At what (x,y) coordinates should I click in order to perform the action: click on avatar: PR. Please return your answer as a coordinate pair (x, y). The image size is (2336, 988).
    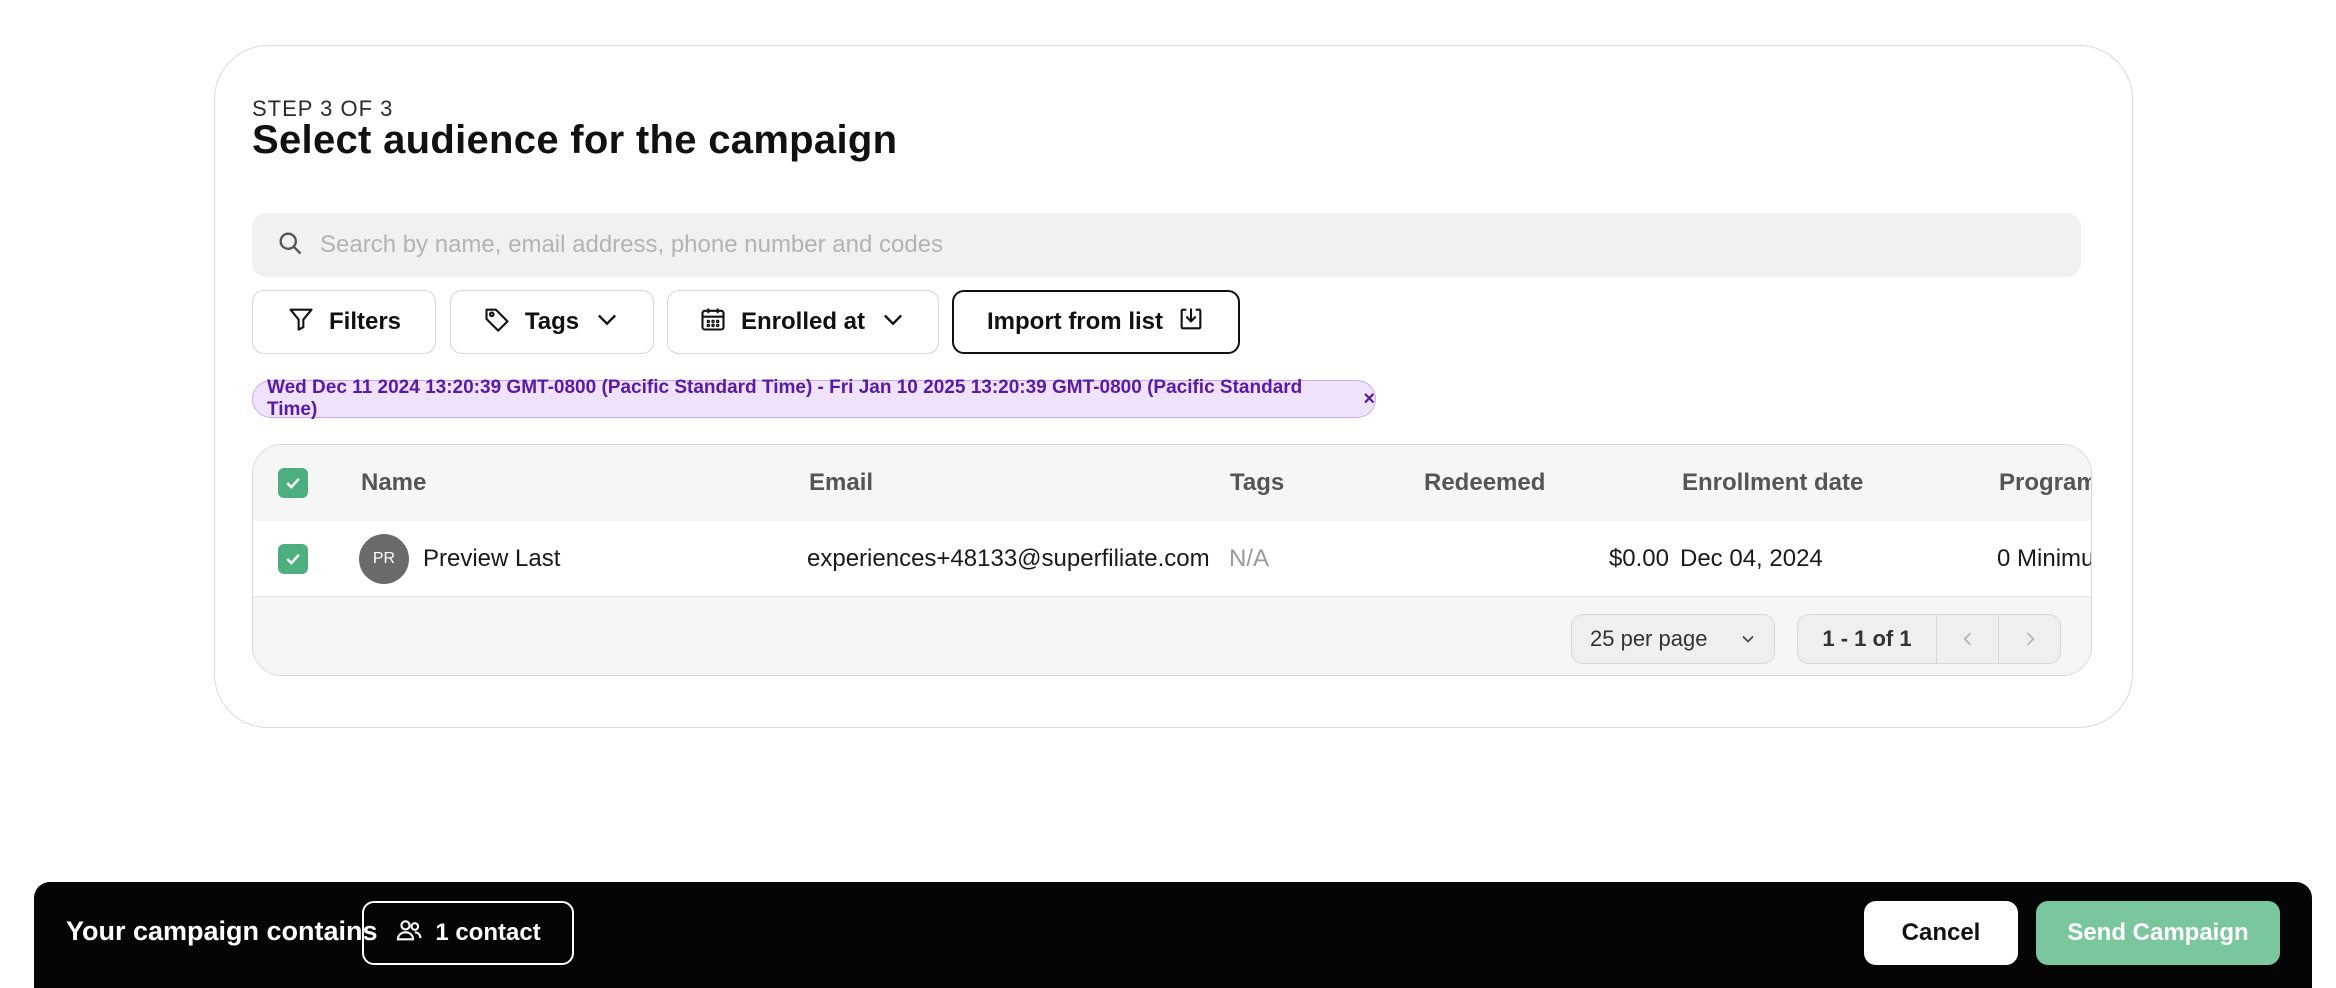
    Looking at the image, I should click on (384, 559).